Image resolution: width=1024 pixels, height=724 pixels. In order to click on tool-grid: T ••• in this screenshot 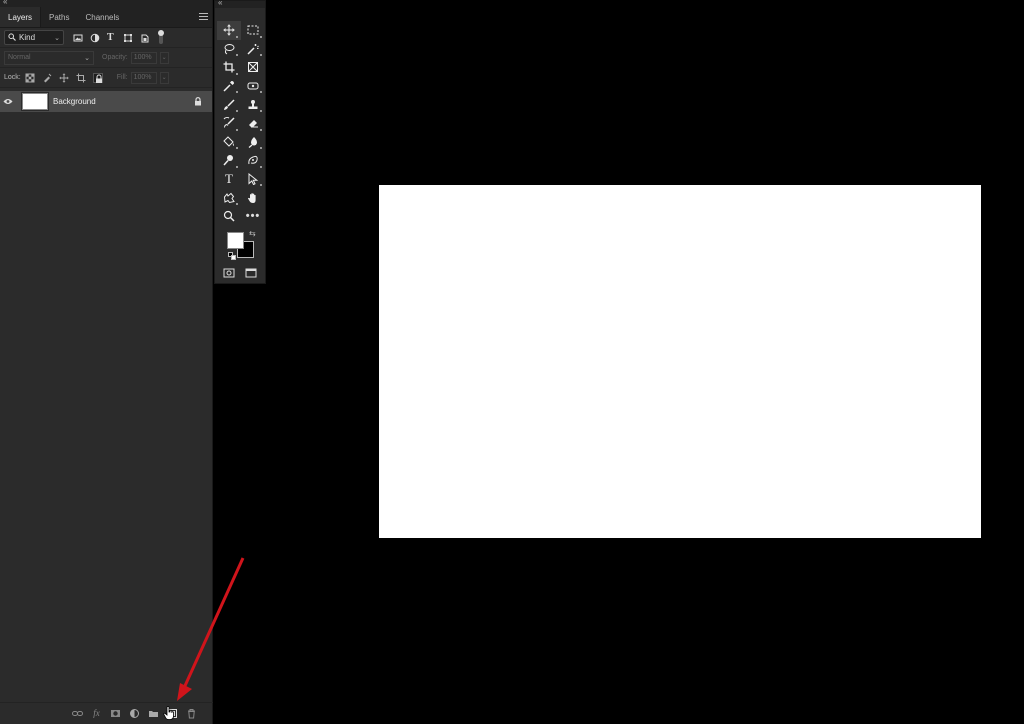, I will do `click(240, 117)`.